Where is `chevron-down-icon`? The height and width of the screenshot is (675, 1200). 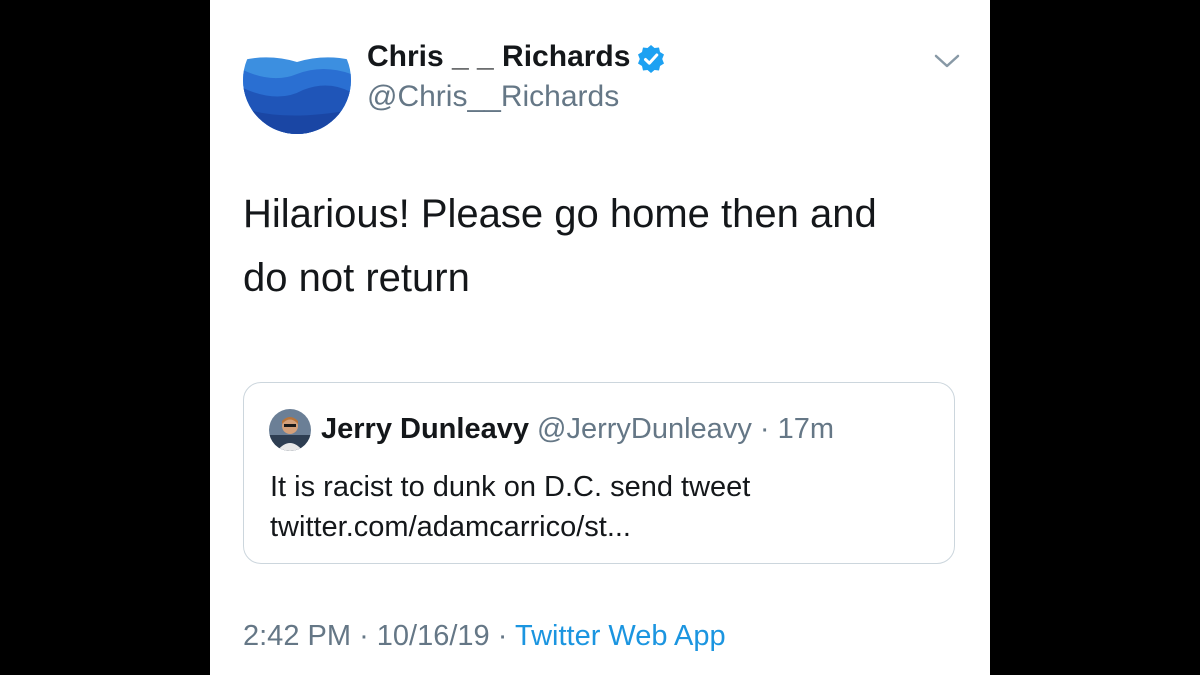
chevron-down-icon is located at coordinates (947, 61).